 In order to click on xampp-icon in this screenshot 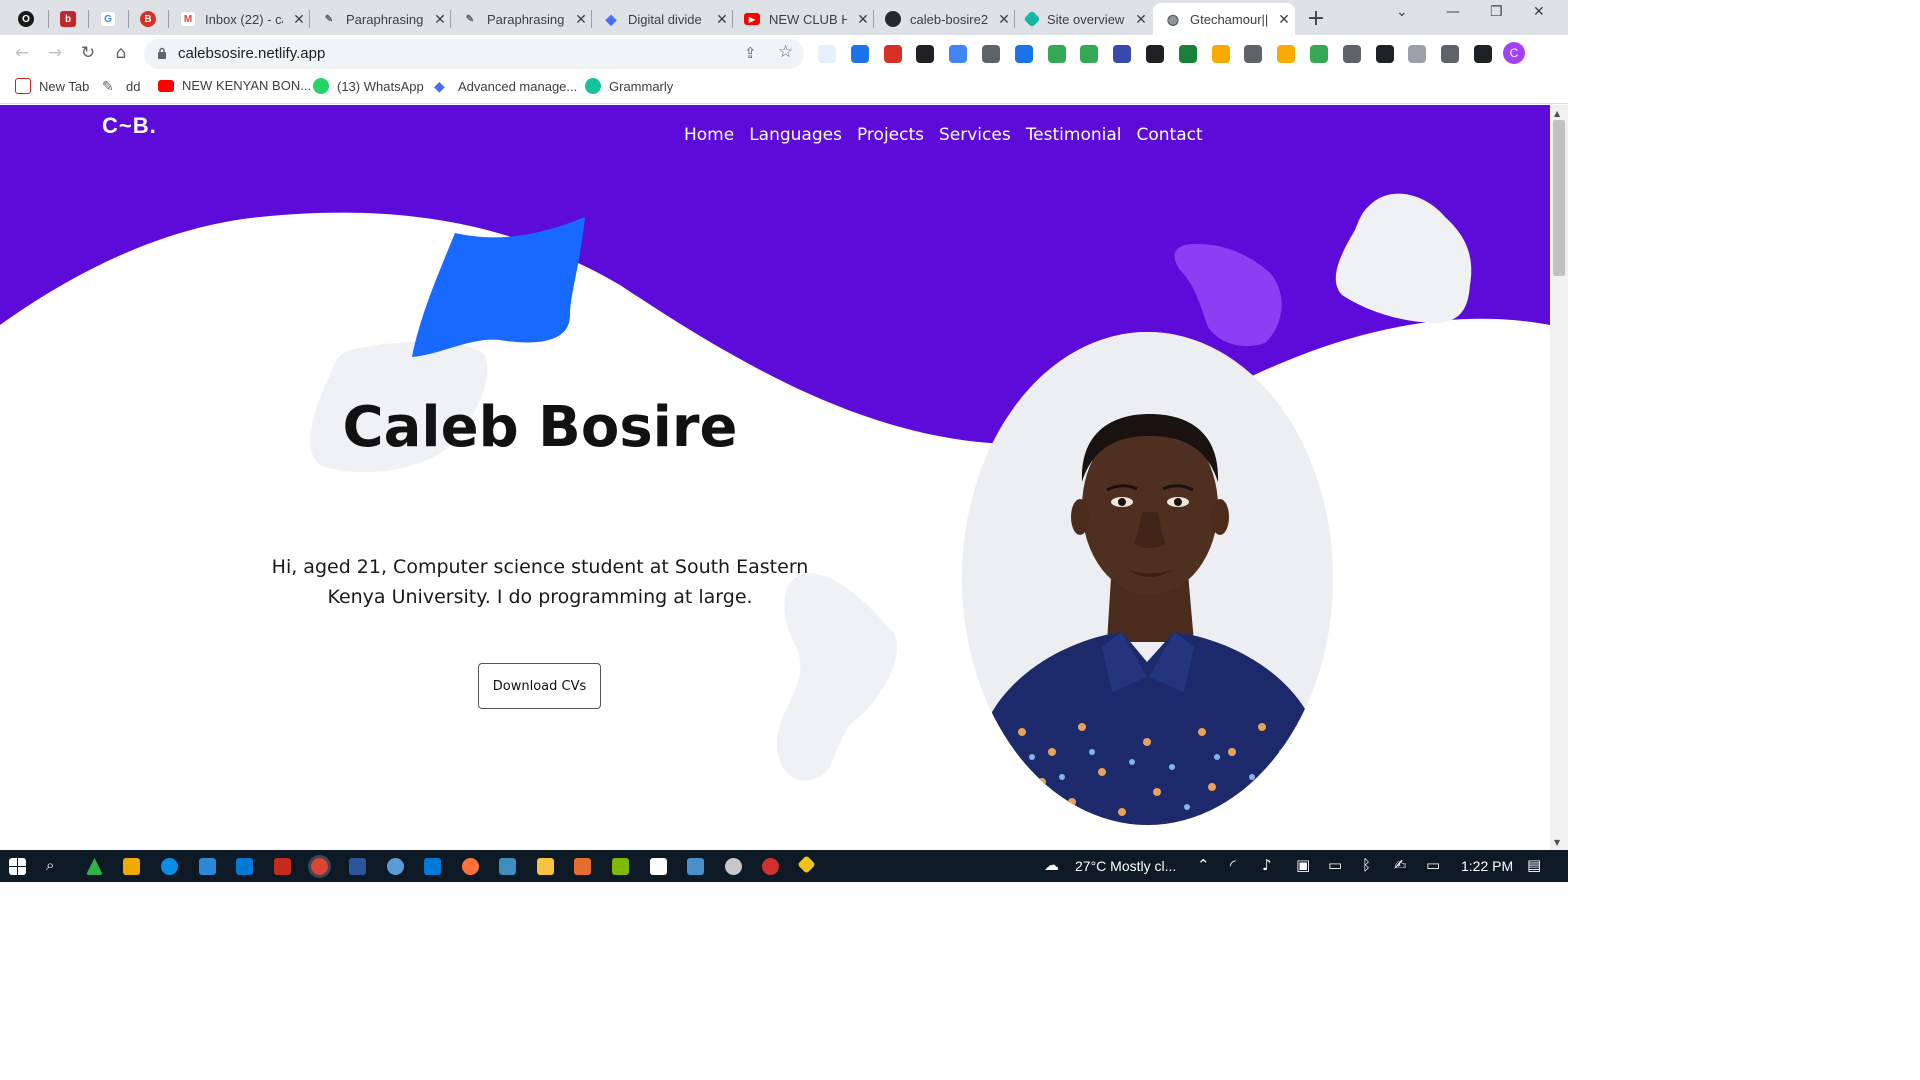, I will do `click(582, 866)`.